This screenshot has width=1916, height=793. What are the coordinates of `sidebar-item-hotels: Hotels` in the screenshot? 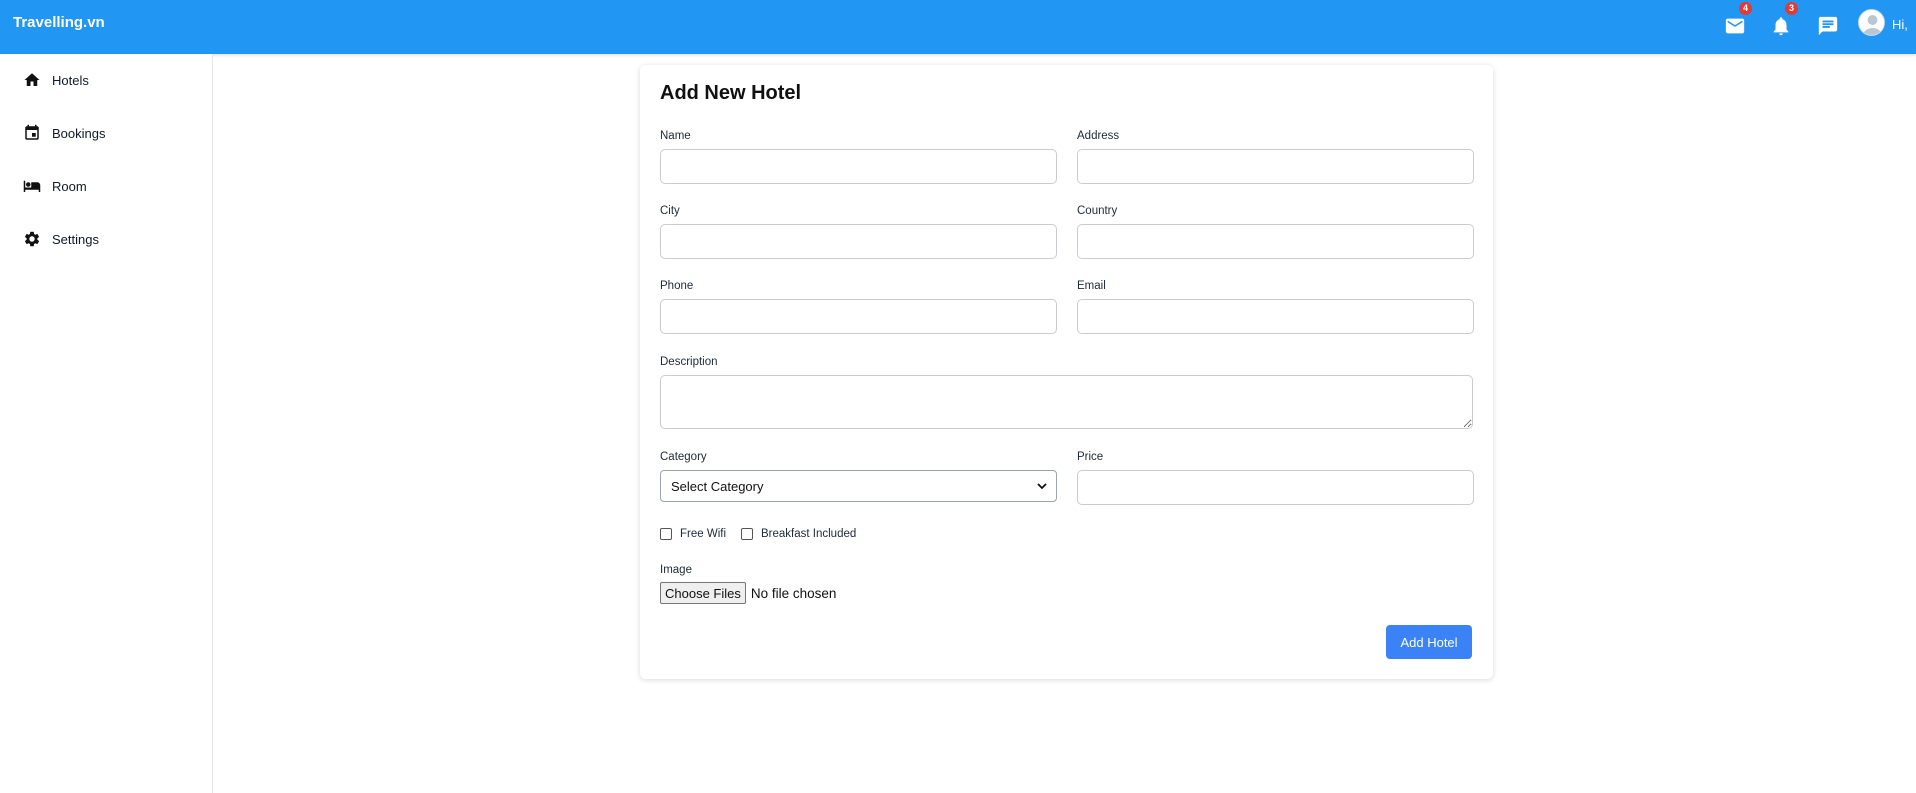 It's located at (56, 80).